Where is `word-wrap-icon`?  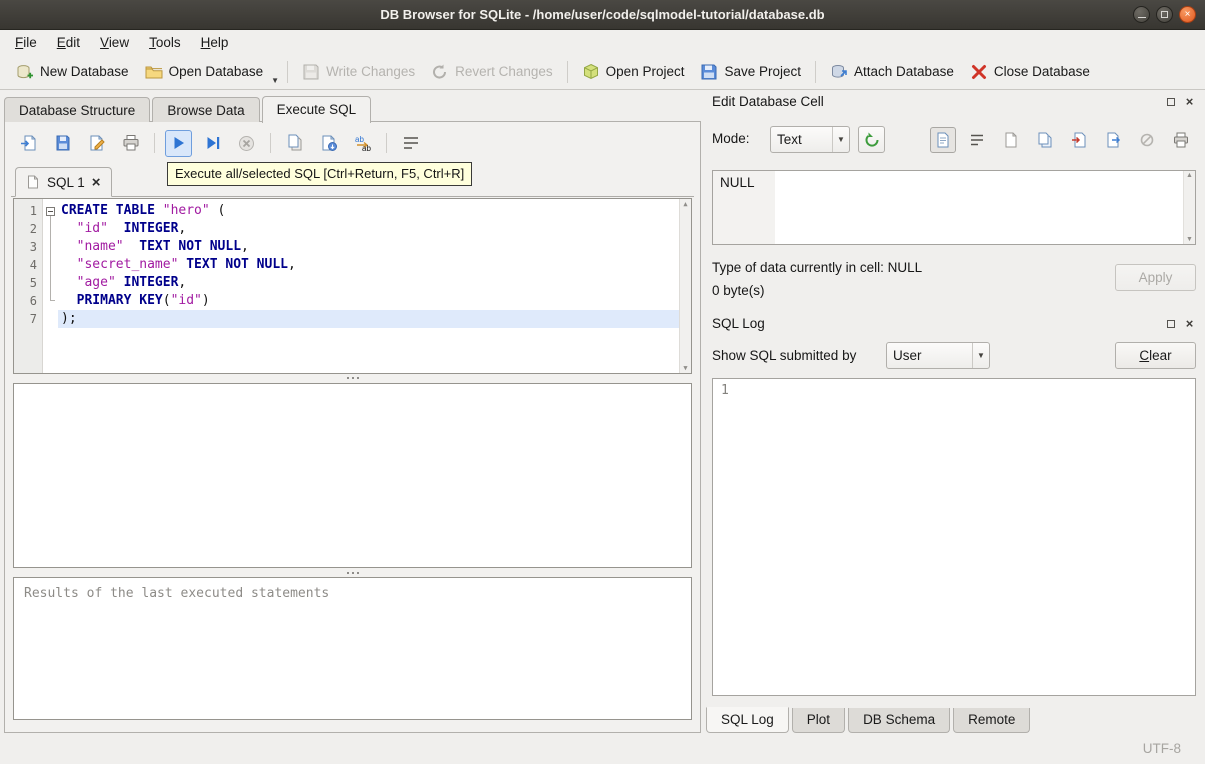 word-wrap-icon is located at coordinates (410, 143).